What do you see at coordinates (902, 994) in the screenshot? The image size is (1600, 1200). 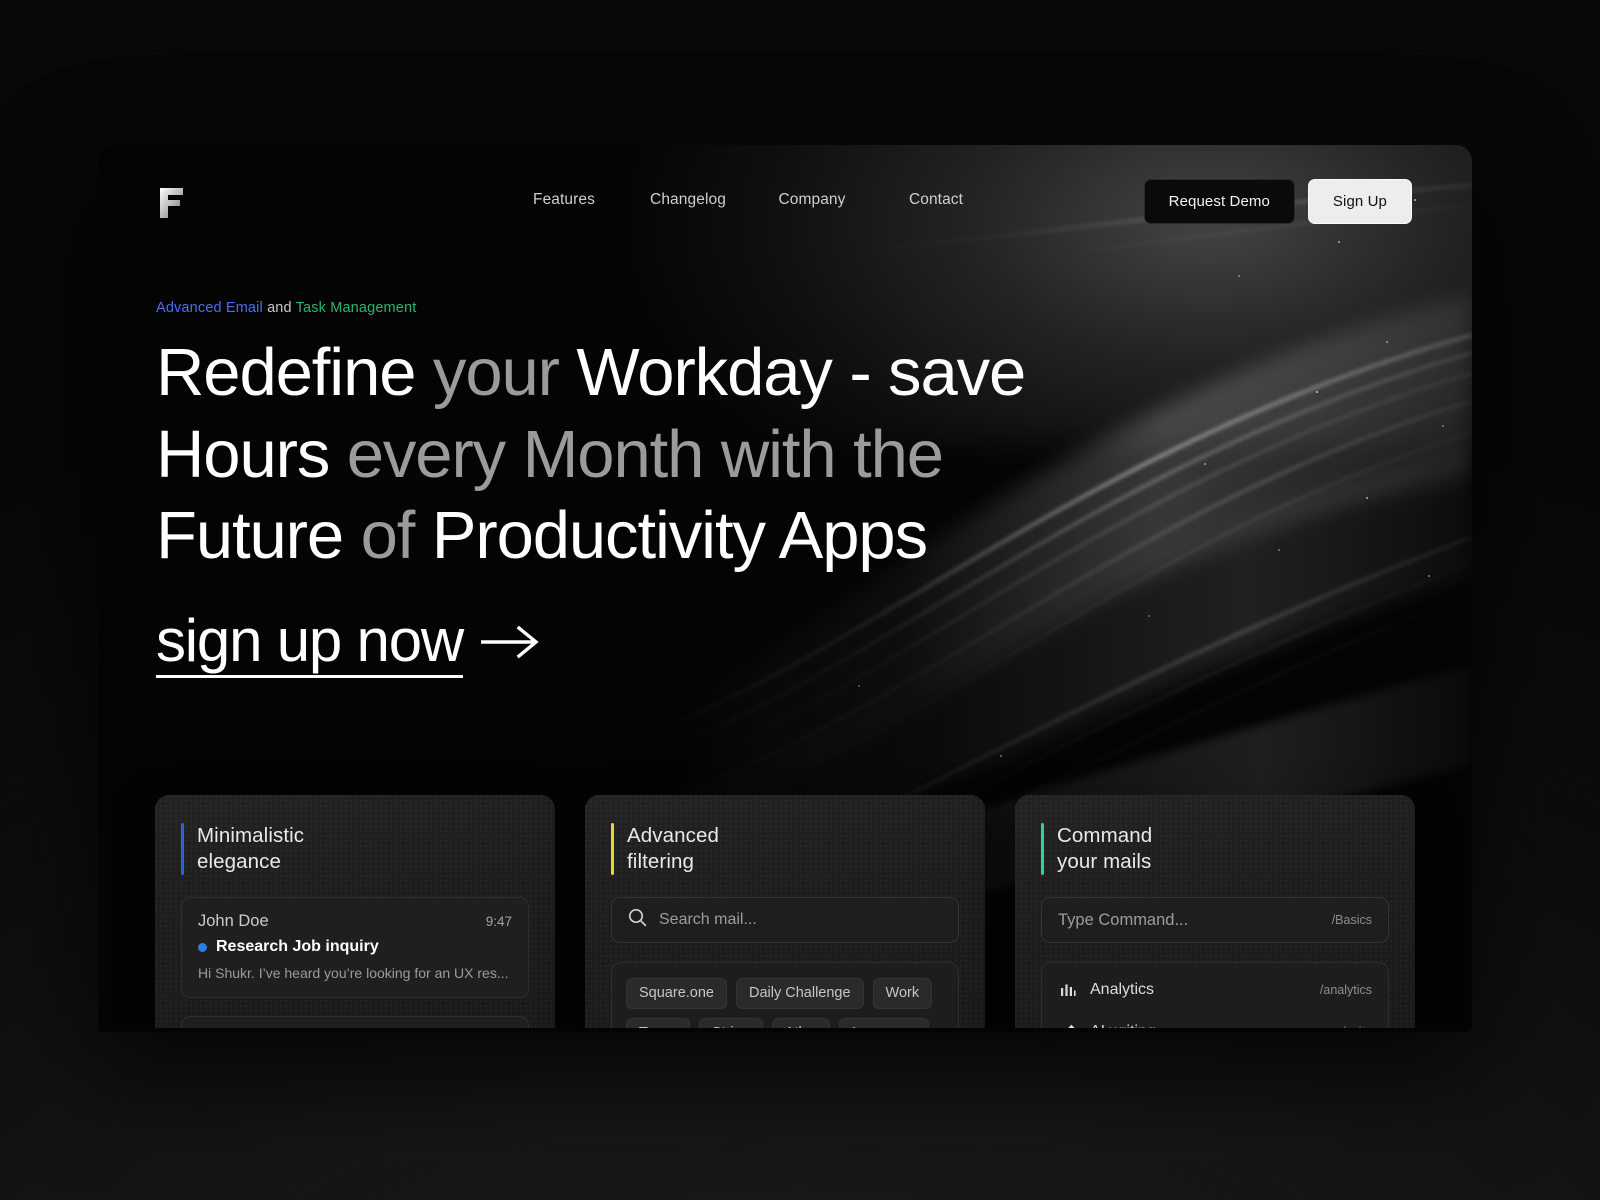 I see `filter-tag: Work` at bounding box center [902, 994].